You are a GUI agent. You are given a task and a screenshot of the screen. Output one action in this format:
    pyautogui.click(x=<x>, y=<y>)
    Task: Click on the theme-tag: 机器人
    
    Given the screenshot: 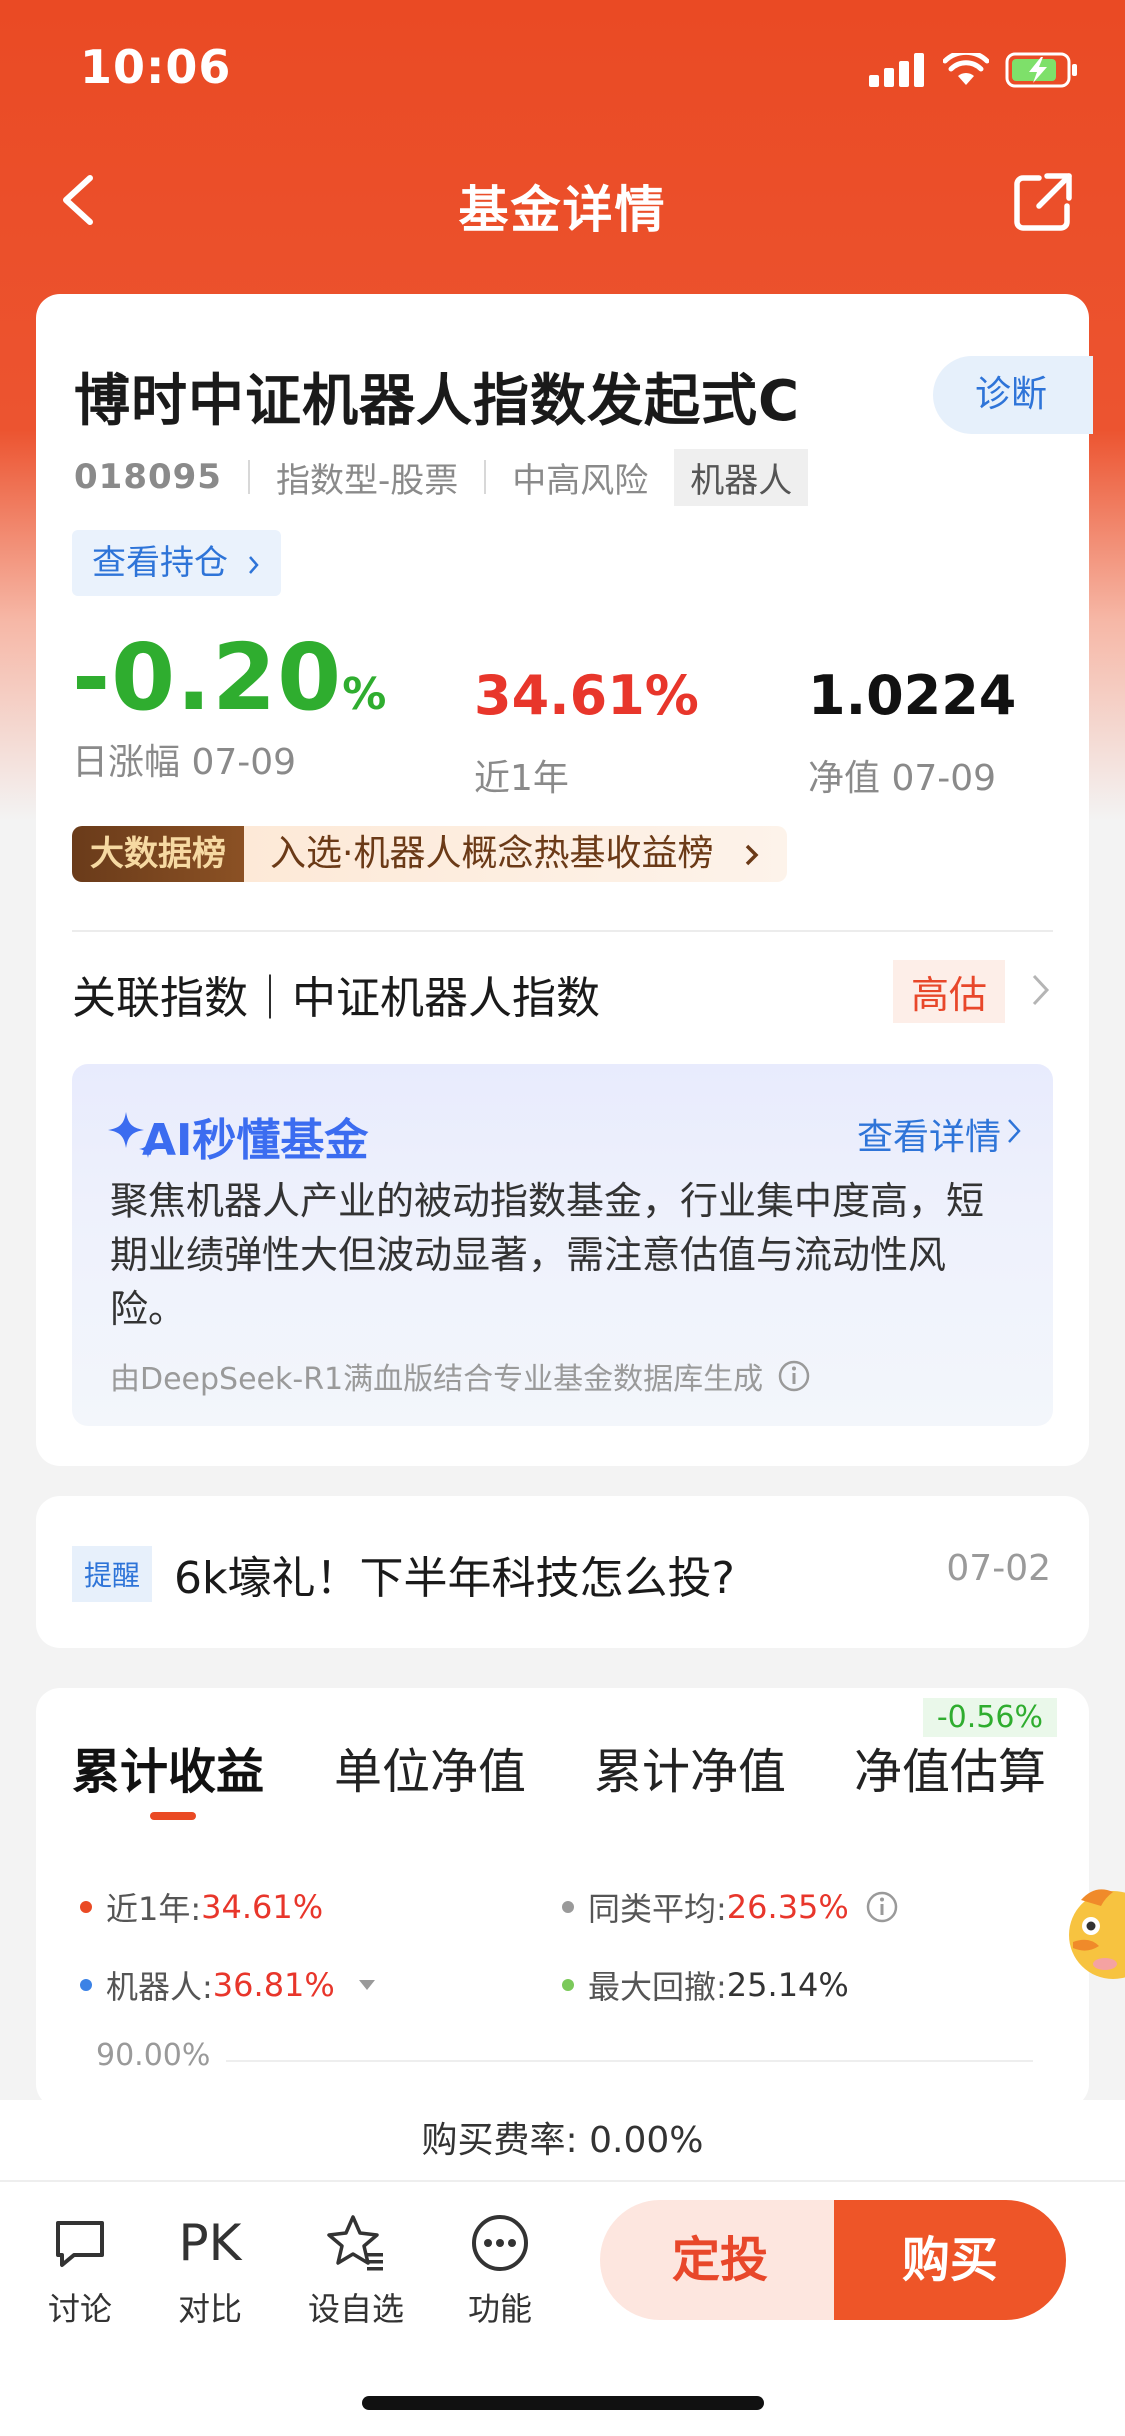 What is the action you would take?
    pyautogui.click(x=741, y=477)
    